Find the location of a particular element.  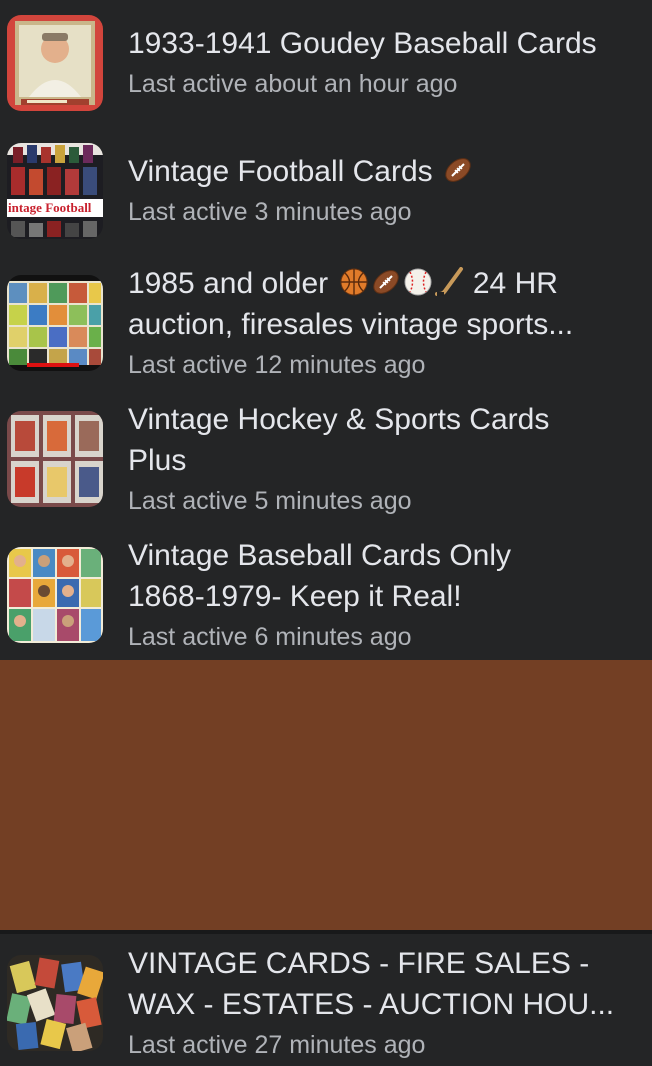

card-pile-thumbnail is located at coordinates (55, 1003).